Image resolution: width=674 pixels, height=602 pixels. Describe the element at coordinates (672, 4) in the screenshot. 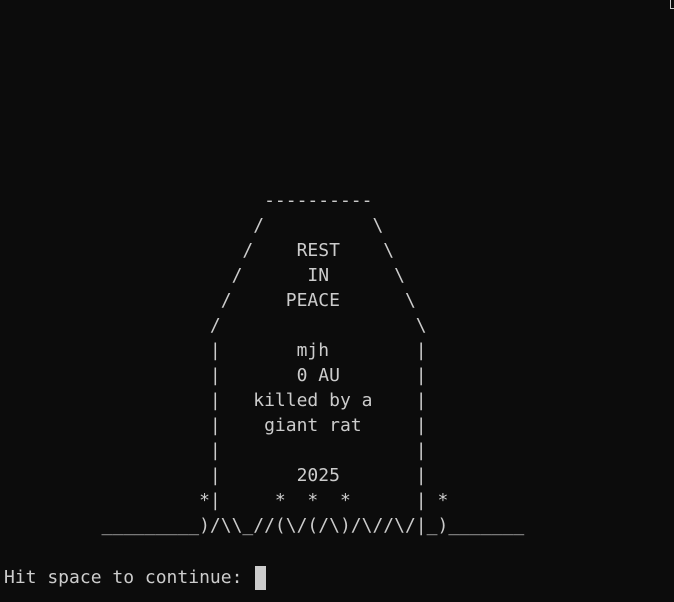

I see `scroll-corner-icon` at that location.